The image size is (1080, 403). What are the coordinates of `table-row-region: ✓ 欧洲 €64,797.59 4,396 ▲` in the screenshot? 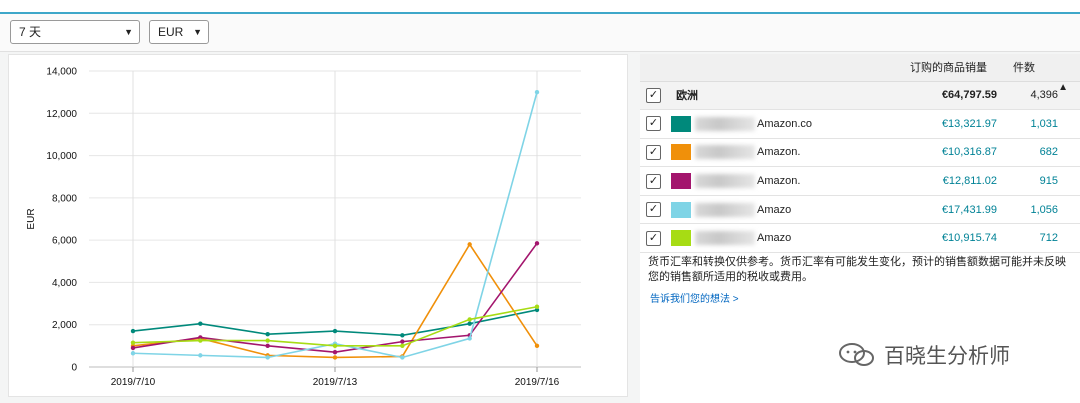 It's located at (860, 96).